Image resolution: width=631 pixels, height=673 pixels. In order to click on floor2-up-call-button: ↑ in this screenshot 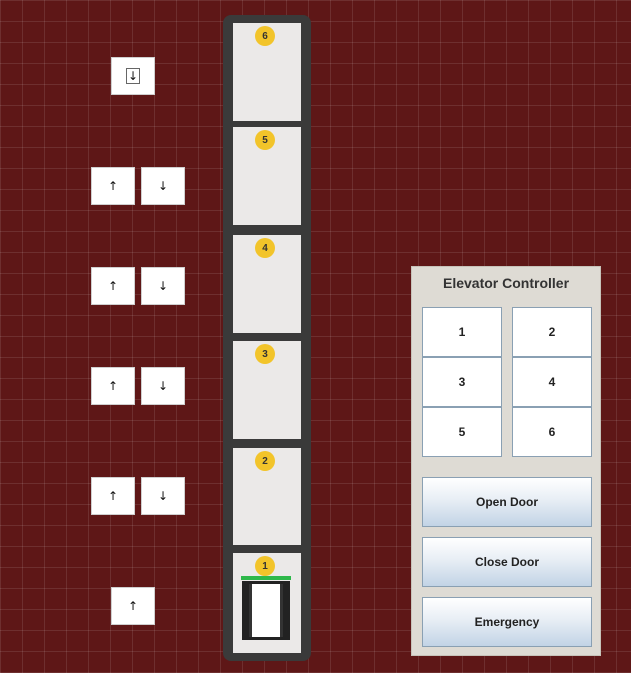, I will do `click(113, 496)`.